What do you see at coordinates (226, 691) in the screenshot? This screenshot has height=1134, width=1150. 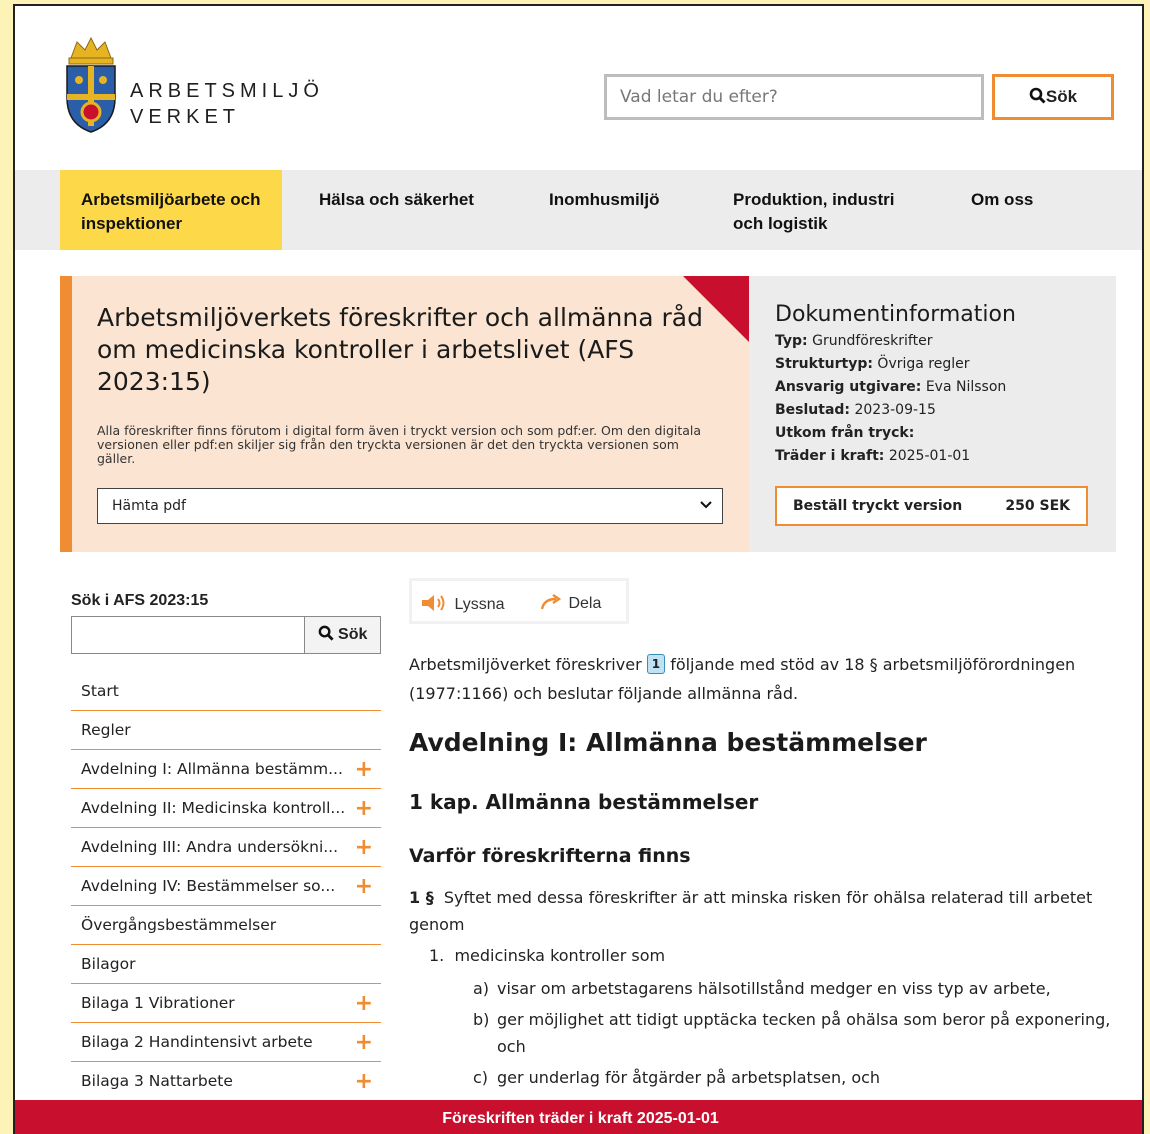 I see `sidebar-item: Start` at bounding box center [226, 691].